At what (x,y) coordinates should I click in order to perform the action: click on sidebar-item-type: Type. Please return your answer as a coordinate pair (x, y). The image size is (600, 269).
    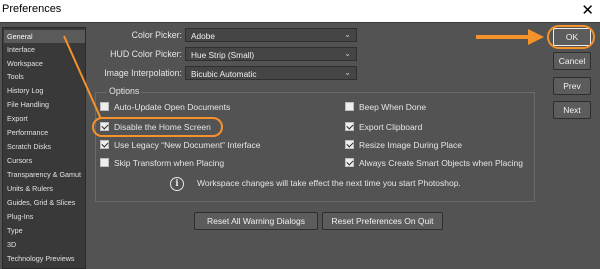
    Looking at the image, I should click on (44, 230).